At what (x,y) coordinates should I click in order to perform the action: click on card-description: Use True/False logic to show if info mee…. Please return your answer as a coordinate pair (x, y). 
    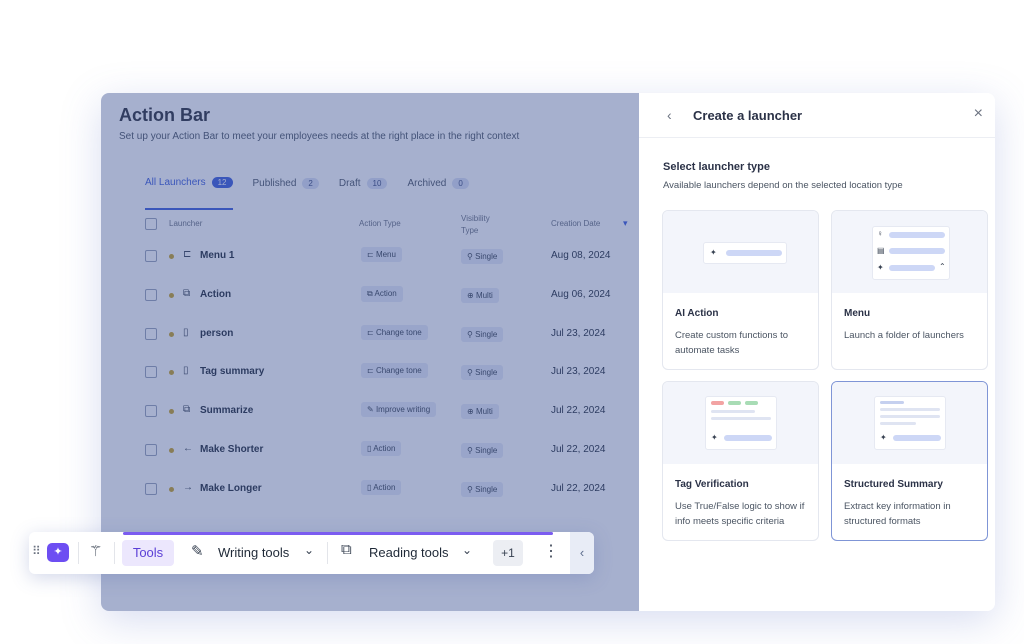
    Looking at the image, I should click on (740, 514).